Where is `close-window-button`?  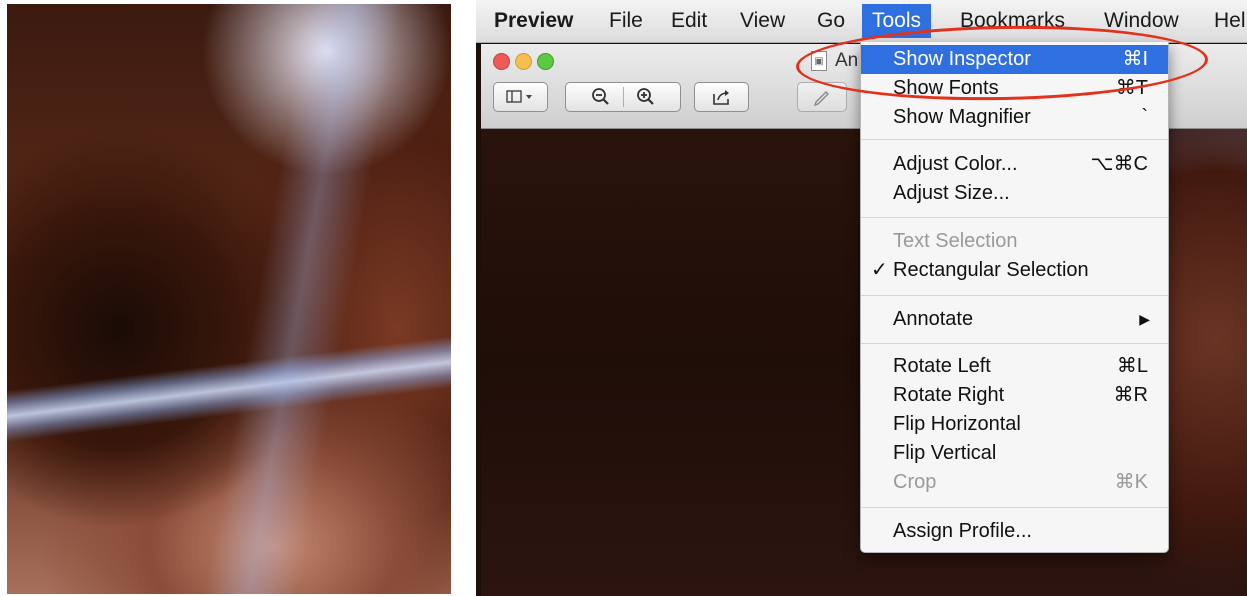 close-window-button is located at coordinates (501, 61).